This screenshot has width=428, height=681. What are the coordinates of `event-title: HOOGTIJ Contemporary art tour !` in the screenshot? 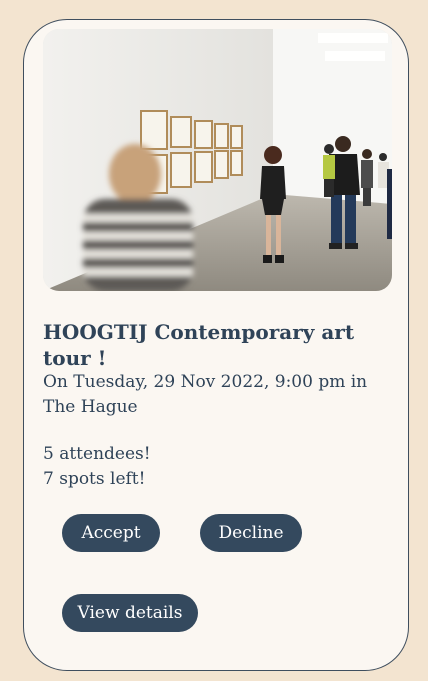 It's located at (199, 345).